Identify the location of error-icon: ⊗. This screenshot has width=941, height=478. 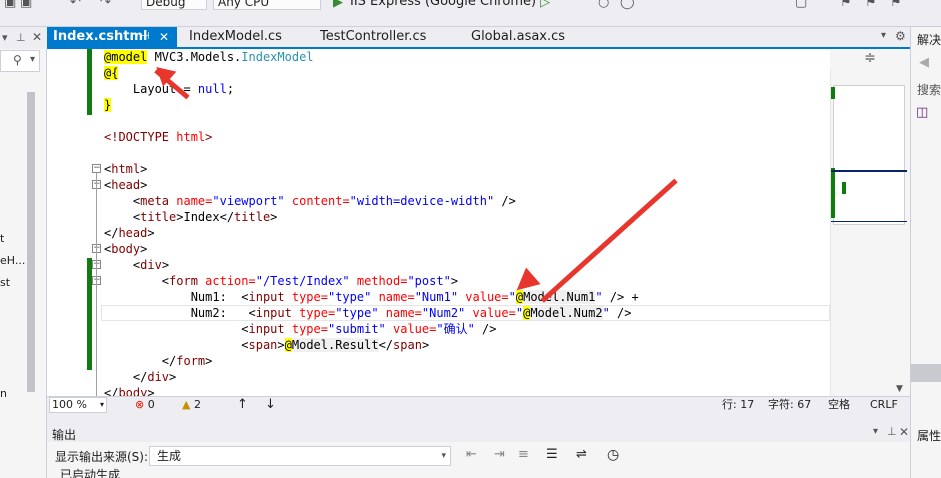
(140, 404).